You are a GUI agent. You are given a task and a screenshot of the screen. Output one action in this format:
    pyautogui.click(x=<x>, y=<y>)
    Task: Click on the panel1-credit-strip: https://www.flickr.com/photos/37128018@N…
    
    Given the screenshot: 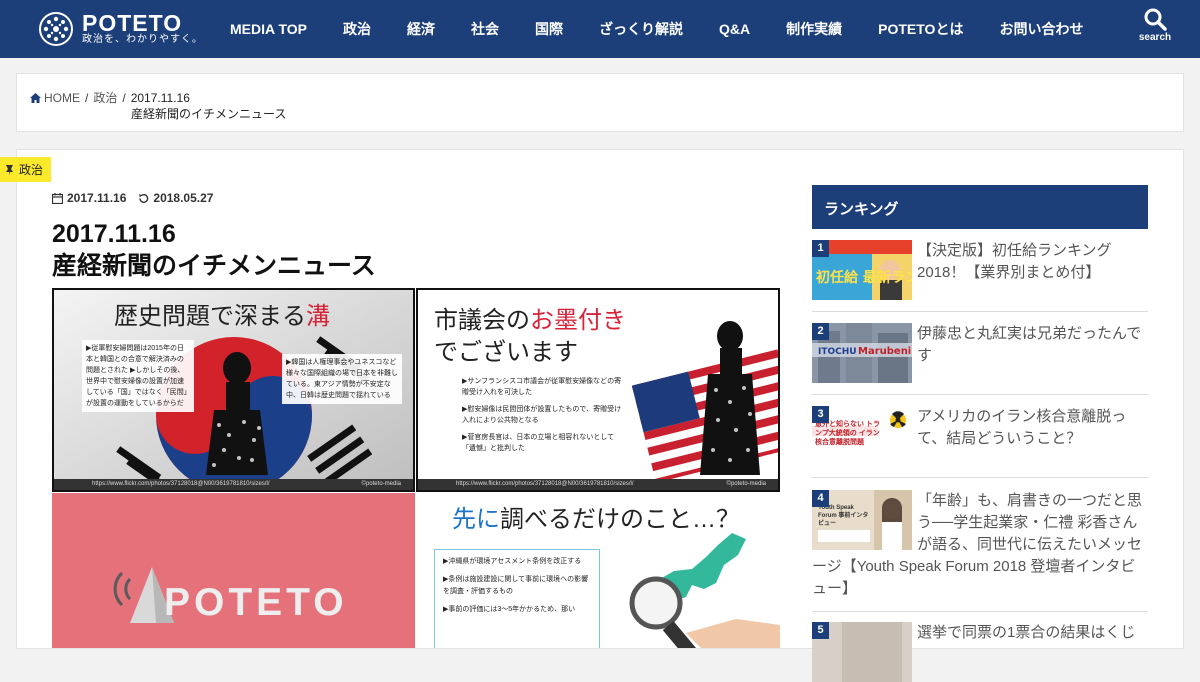 What is the action you would take?
    pyautogui.click(x=233, y=484)
    